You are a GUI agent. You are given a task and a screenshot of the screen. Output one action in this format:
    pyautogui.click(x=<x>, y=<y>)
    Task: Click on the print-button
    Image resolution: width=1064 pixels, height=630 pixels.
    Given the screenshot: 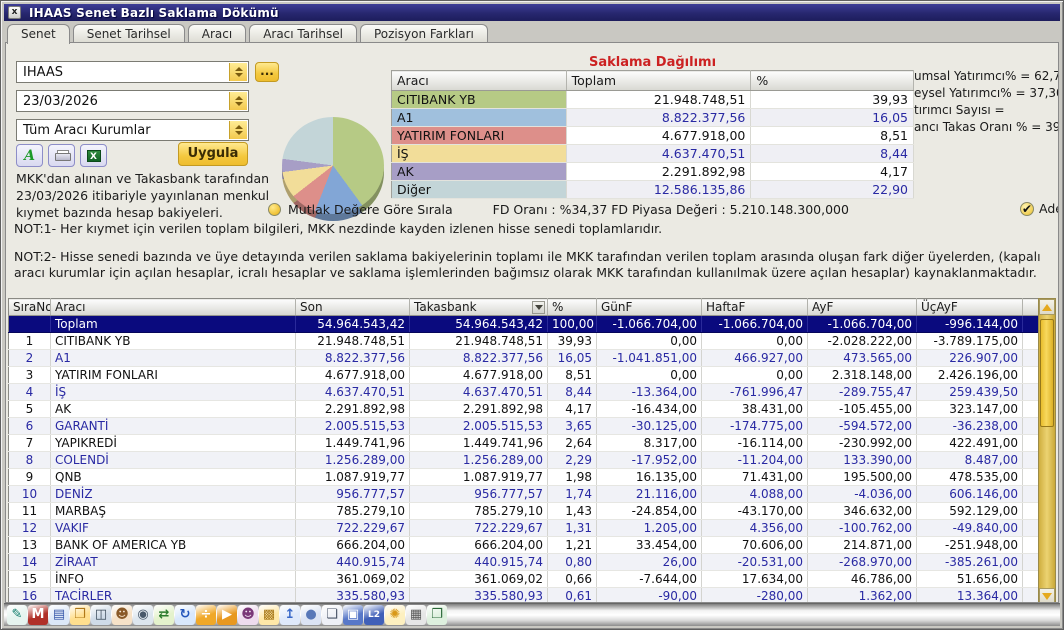 What is the action you would take?
    pyautogui.click(x=61, y=155)
    